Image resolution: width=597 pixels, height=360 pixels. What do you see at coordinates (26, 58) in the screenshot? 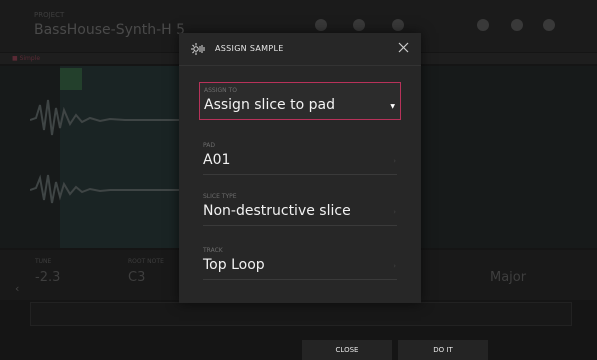
I see `tab-simple: ■ Simple` at bounding box center [26, 58].